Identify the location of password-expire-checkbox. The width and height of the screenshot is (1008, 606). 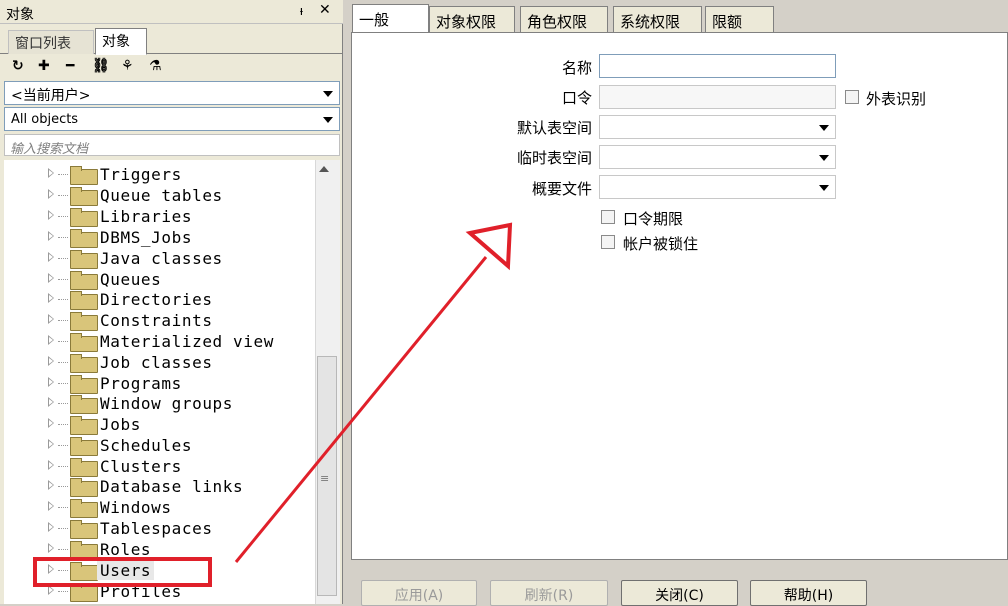
(608, 217).